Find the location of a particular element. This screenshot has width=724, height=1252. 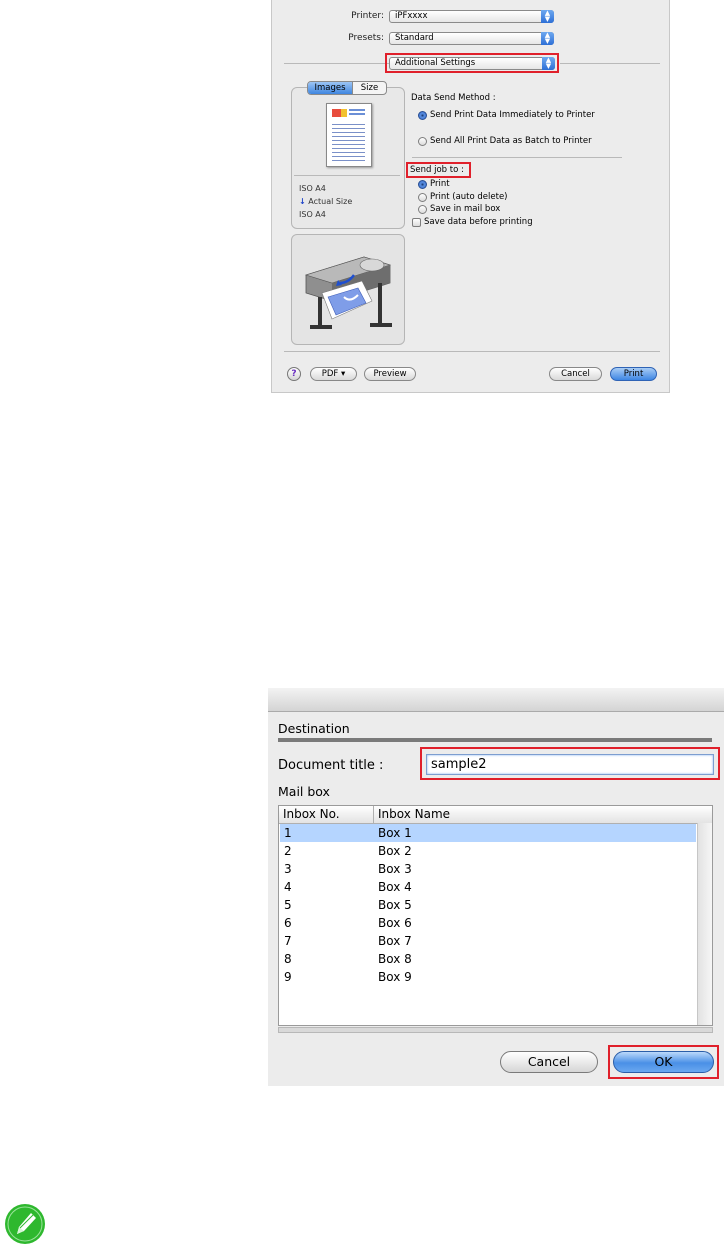

pencil-note-icon is located at coordinates (25, 1224).